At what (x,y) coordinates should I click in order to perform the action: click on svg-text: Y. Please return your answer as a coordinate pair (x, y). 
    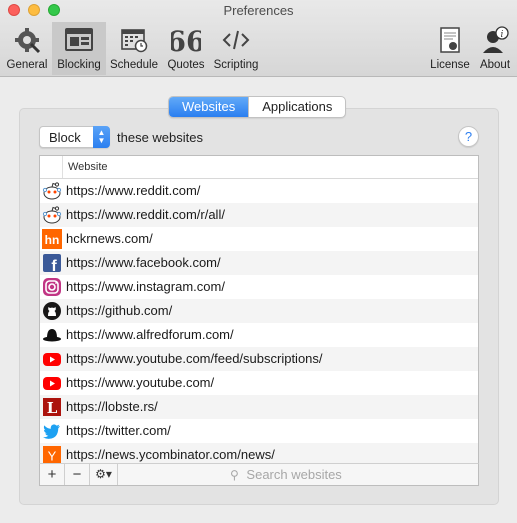
    Looking at the image, I should click on (52, 456).